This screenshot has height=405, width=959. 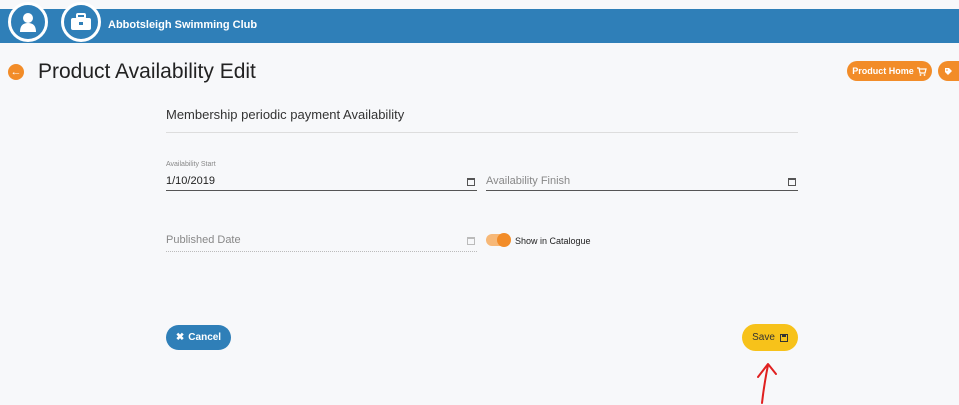 What do you see at coordinates (190, 181) in the screenshot?
I see `availability-start-value: 1/10/2019` at bounding box center [190, 181].